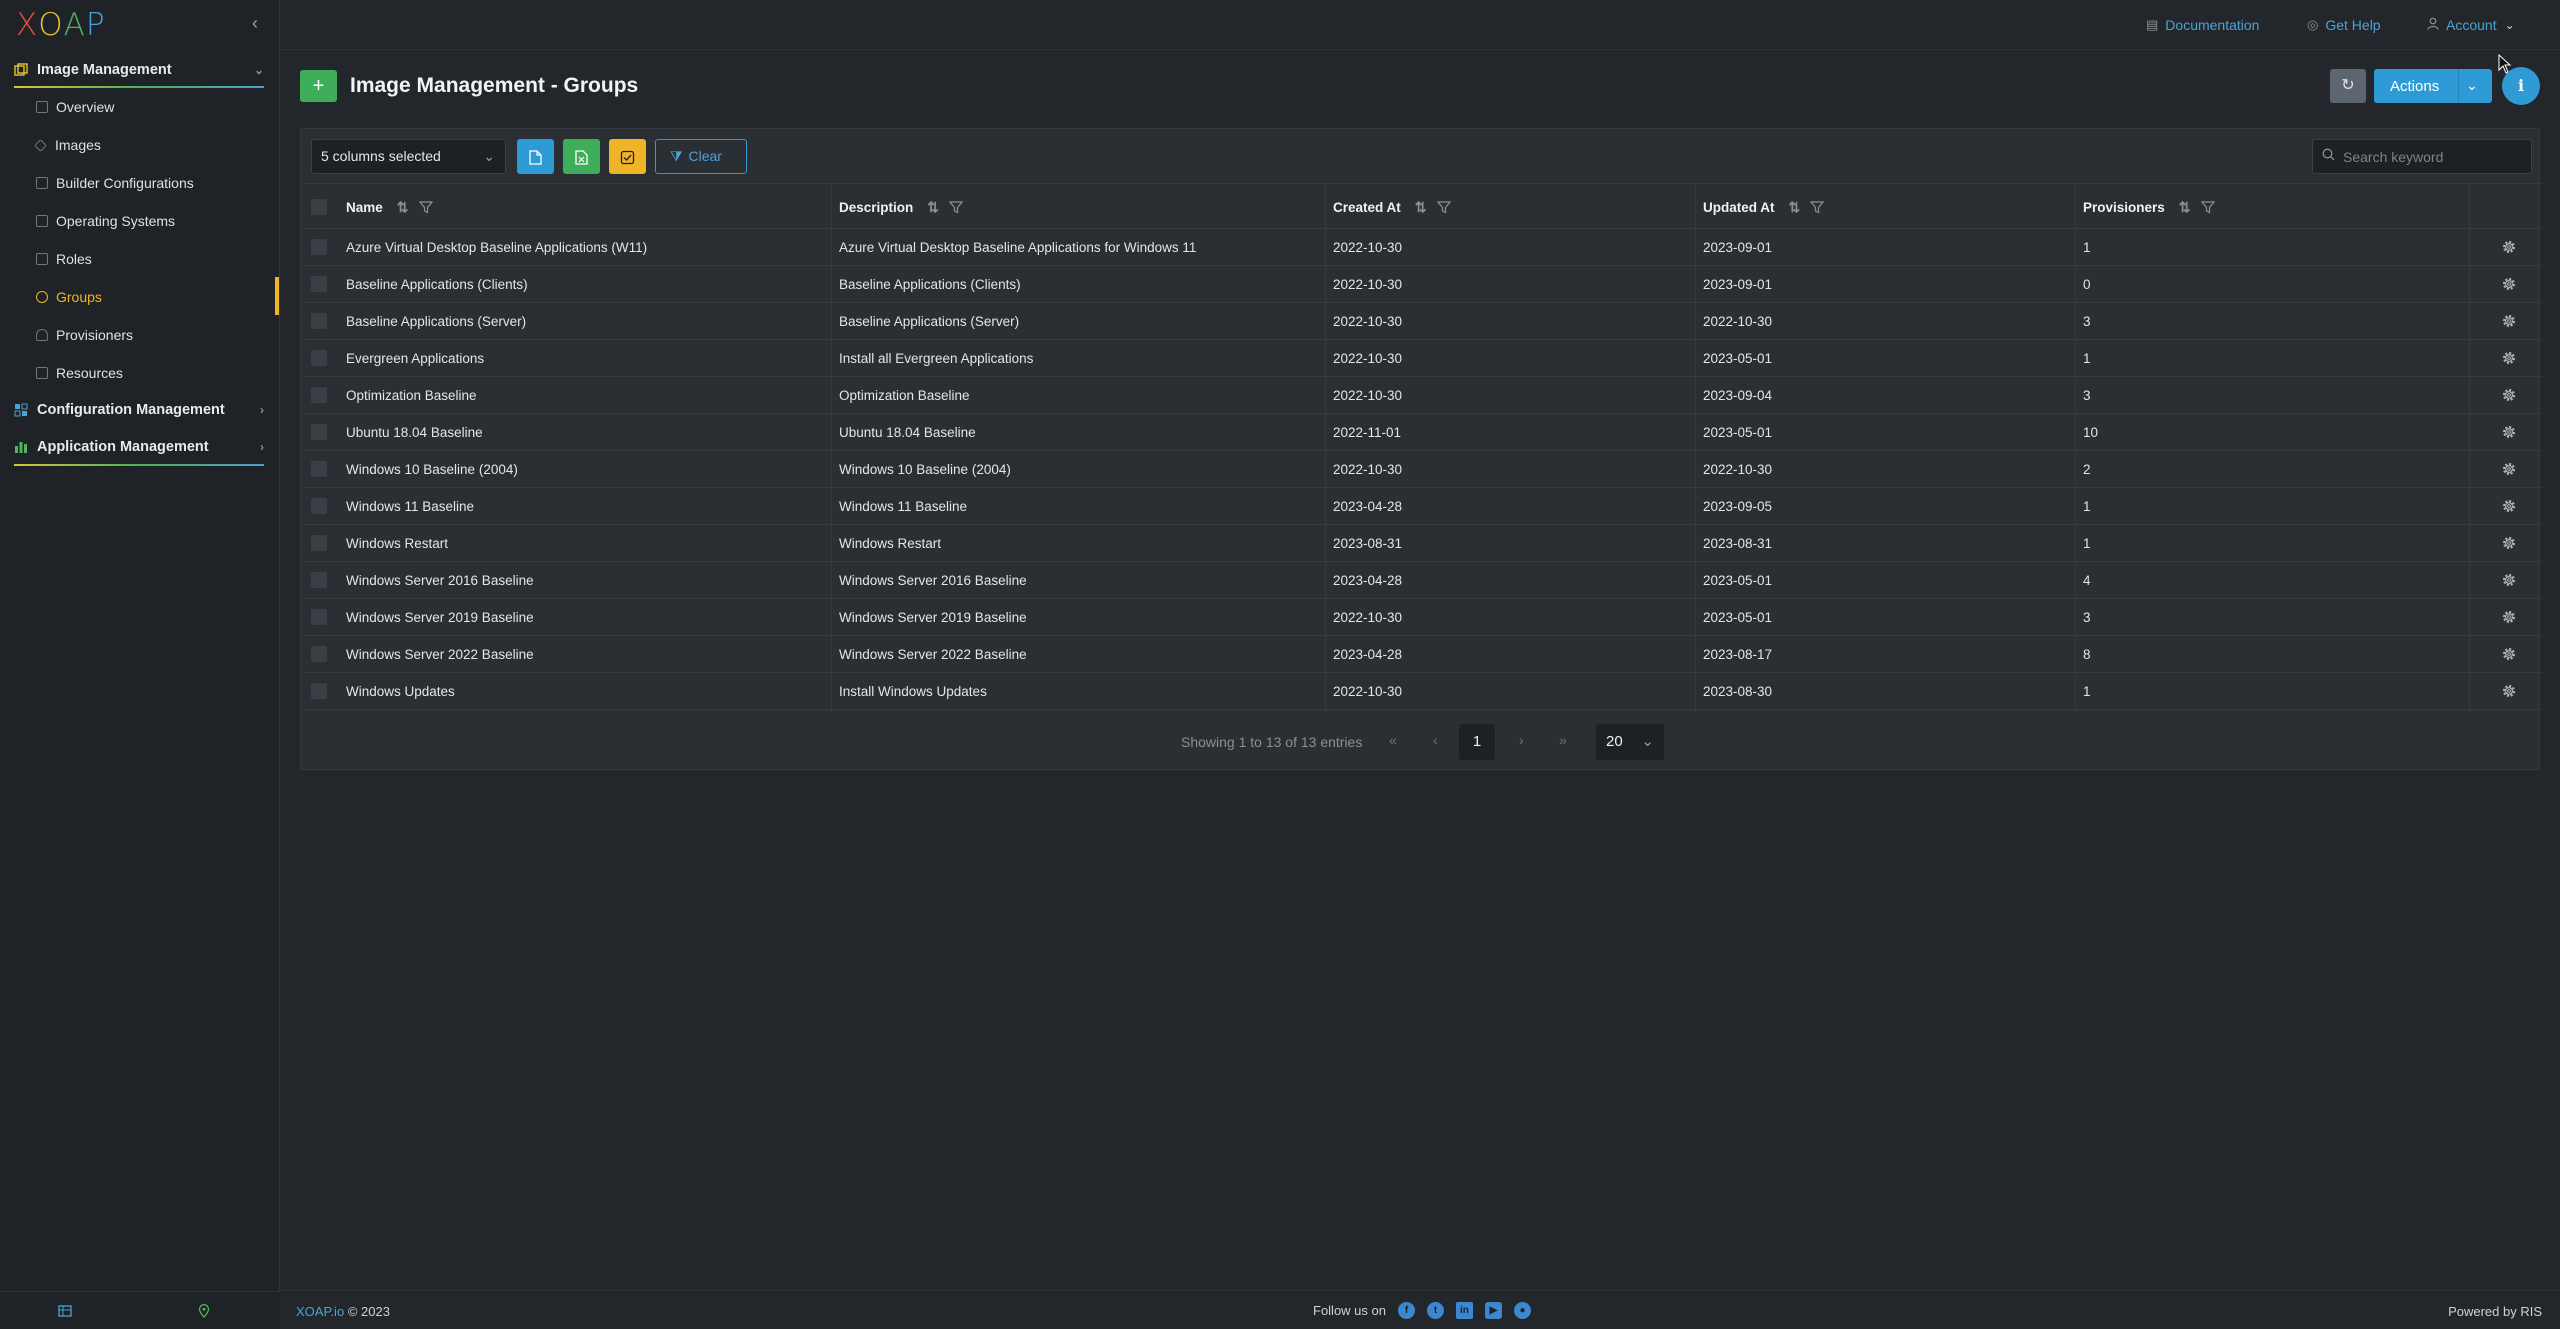  What do you see at coordinates (1392, 207) in the screenshot?
I see `column-header-created-at: Created At ⇅` at bounding box center [1392, 207].